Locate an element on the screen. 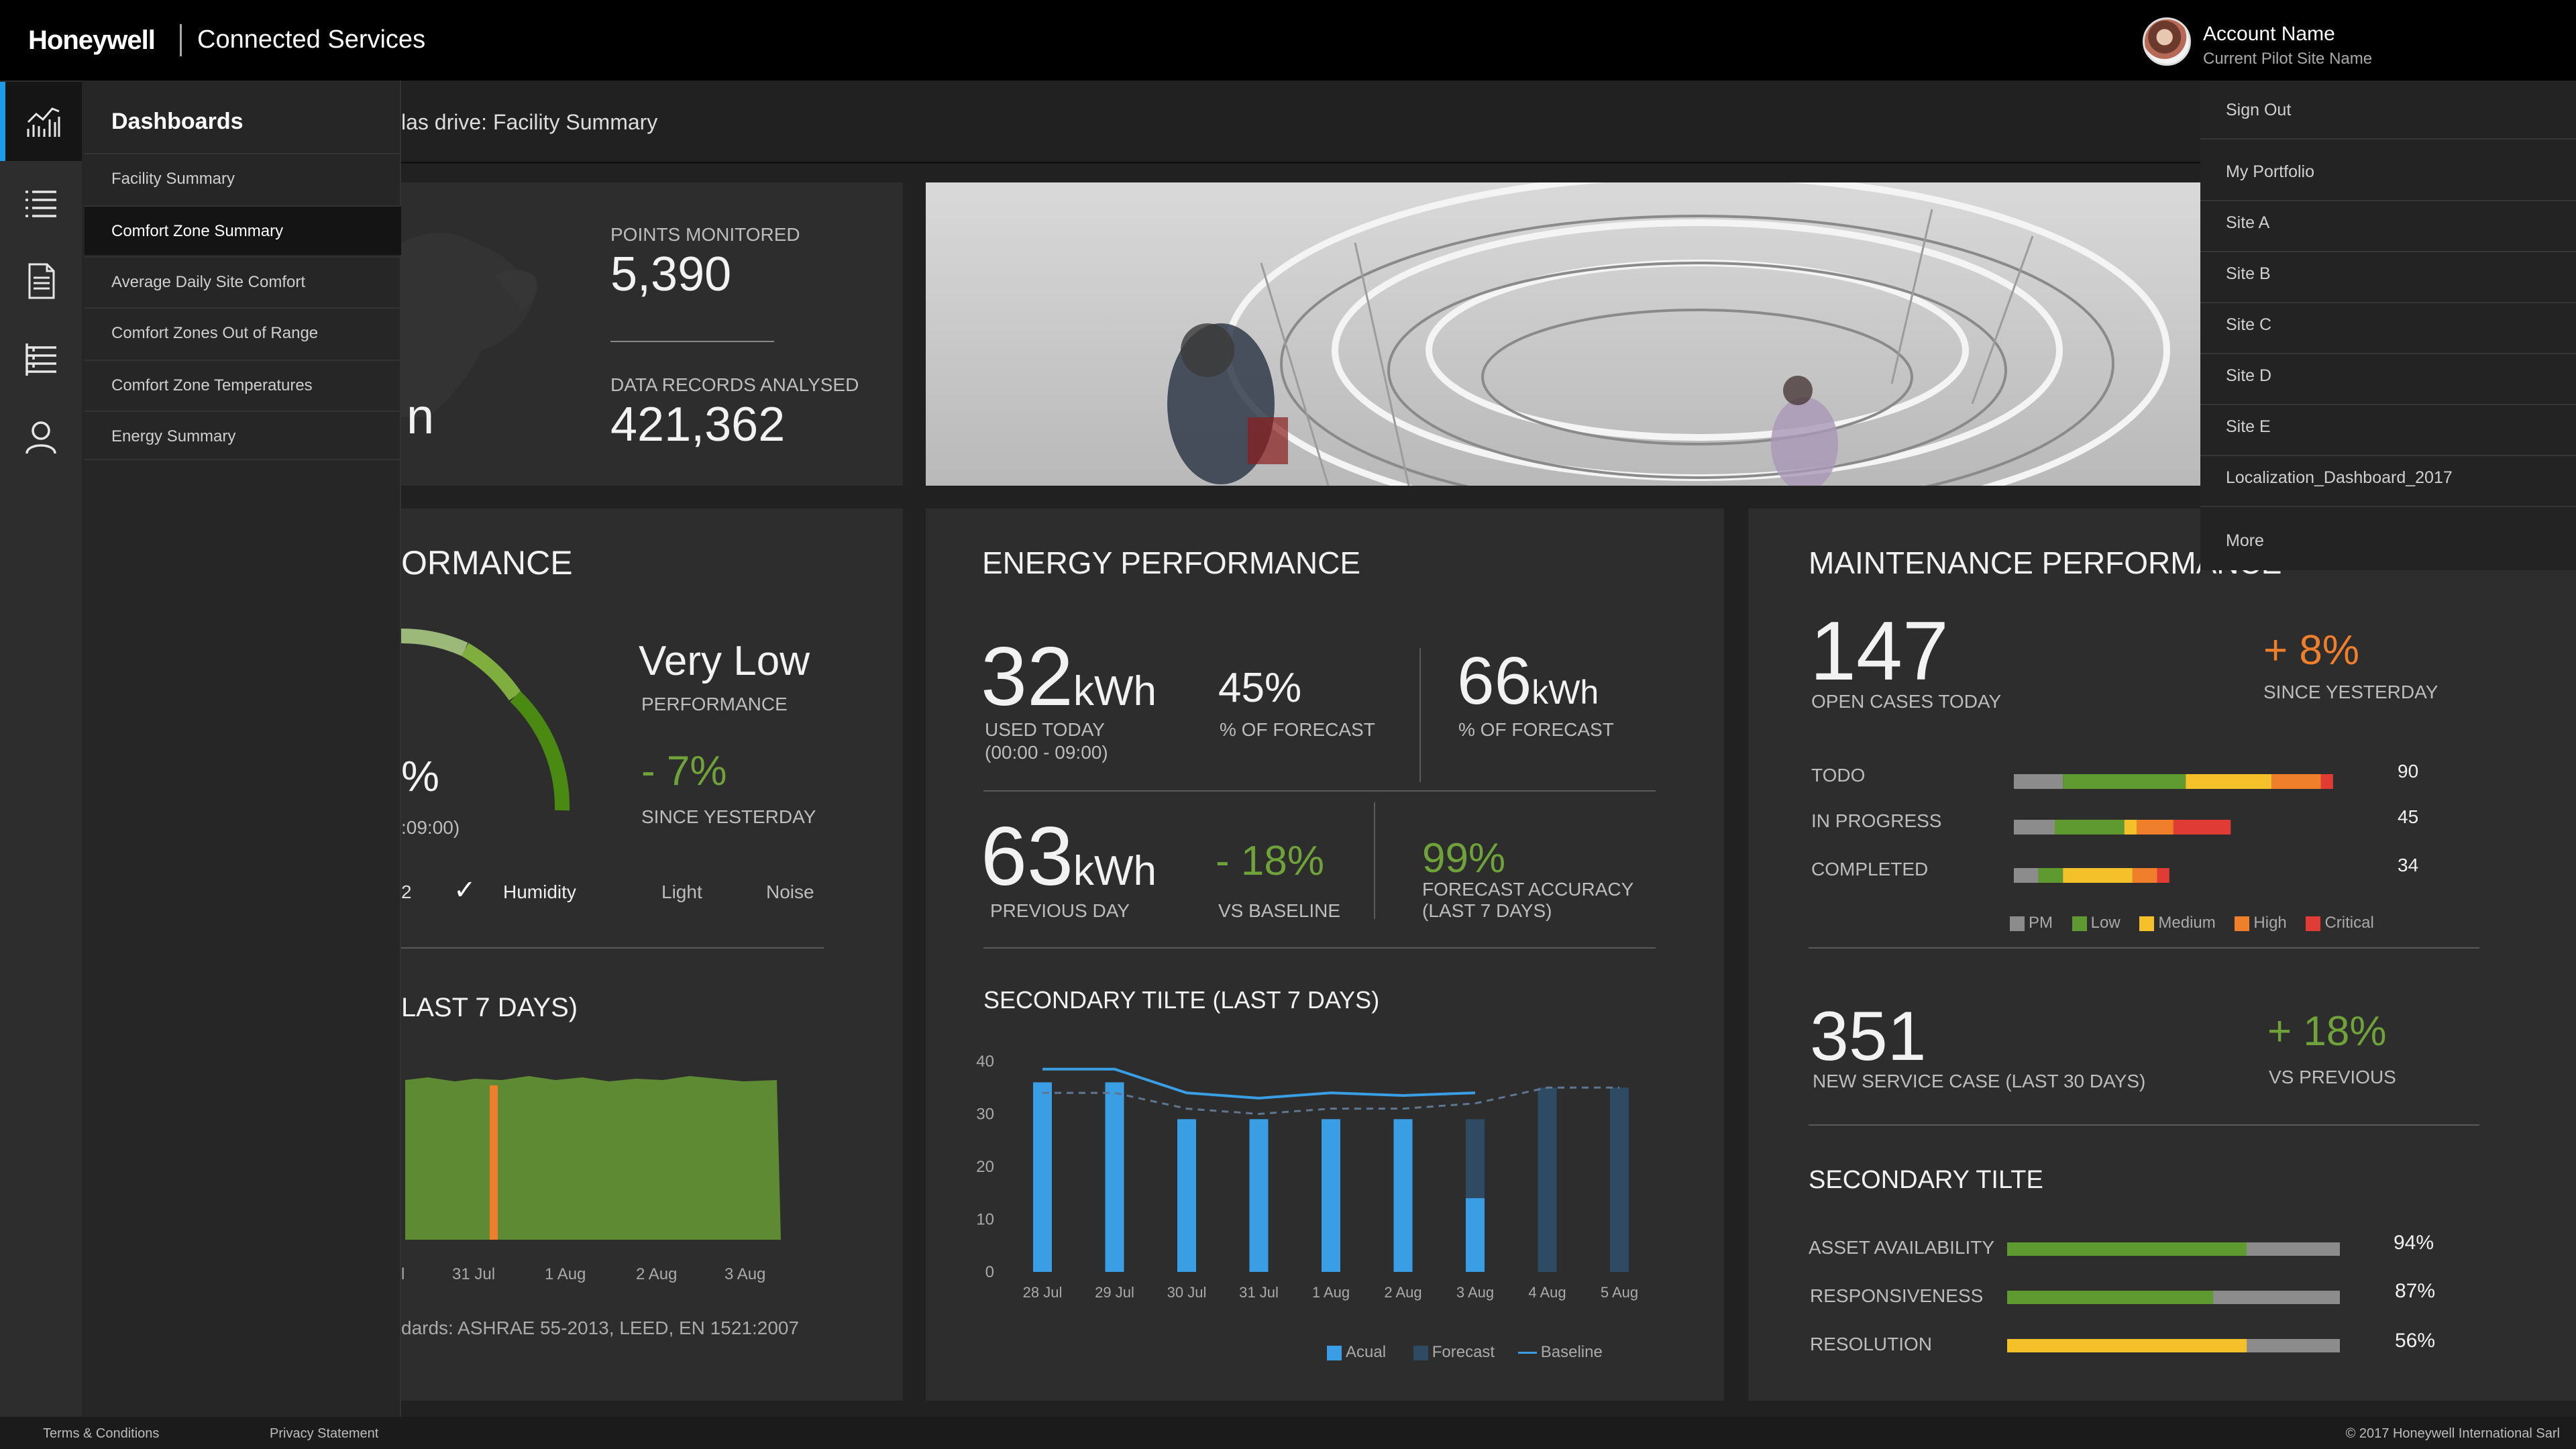  kpi-value-availability: 94% is located at coordinates (2414, 1243).